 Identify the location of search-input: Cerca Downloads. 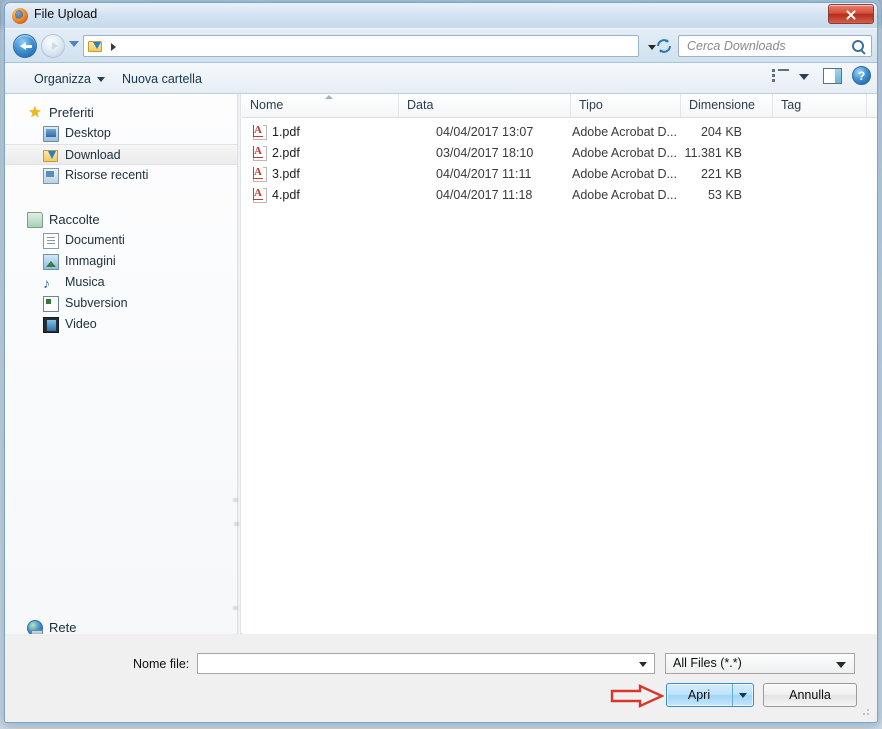
(775, 46).